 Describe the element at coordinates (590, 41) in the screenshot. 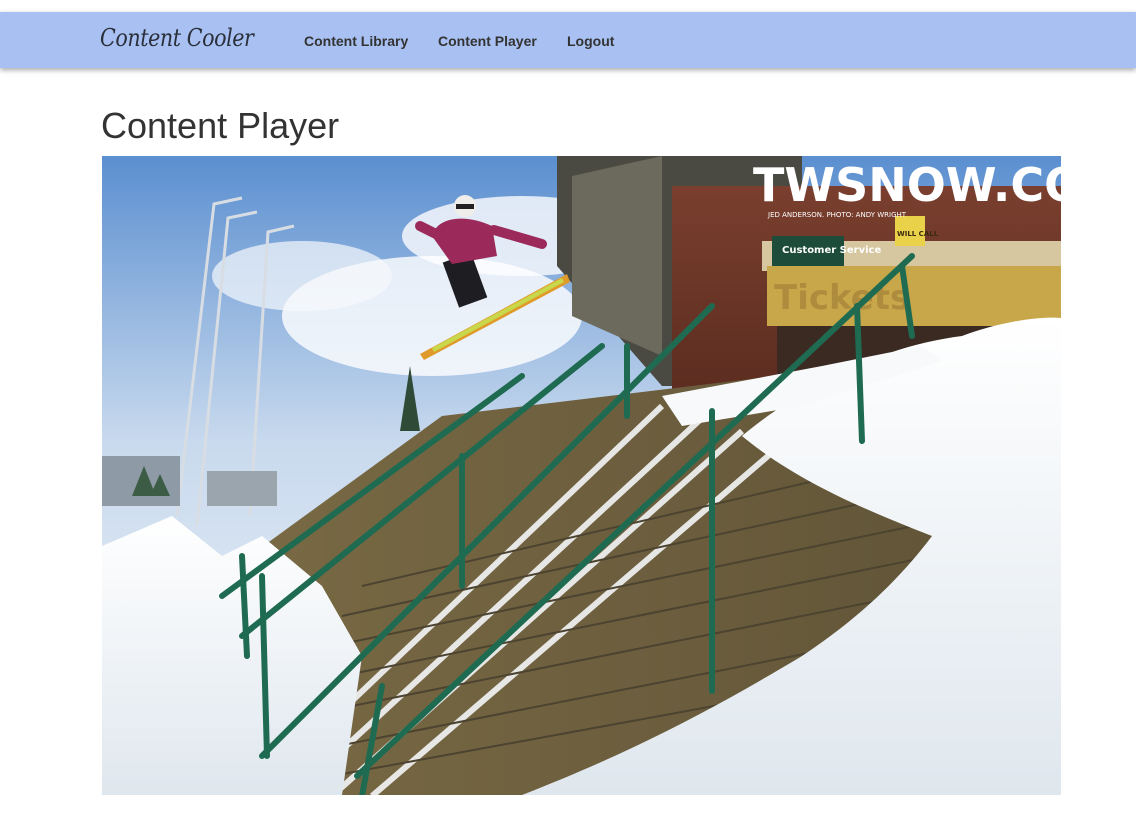

I see `nav-logout: Logout` at that location.